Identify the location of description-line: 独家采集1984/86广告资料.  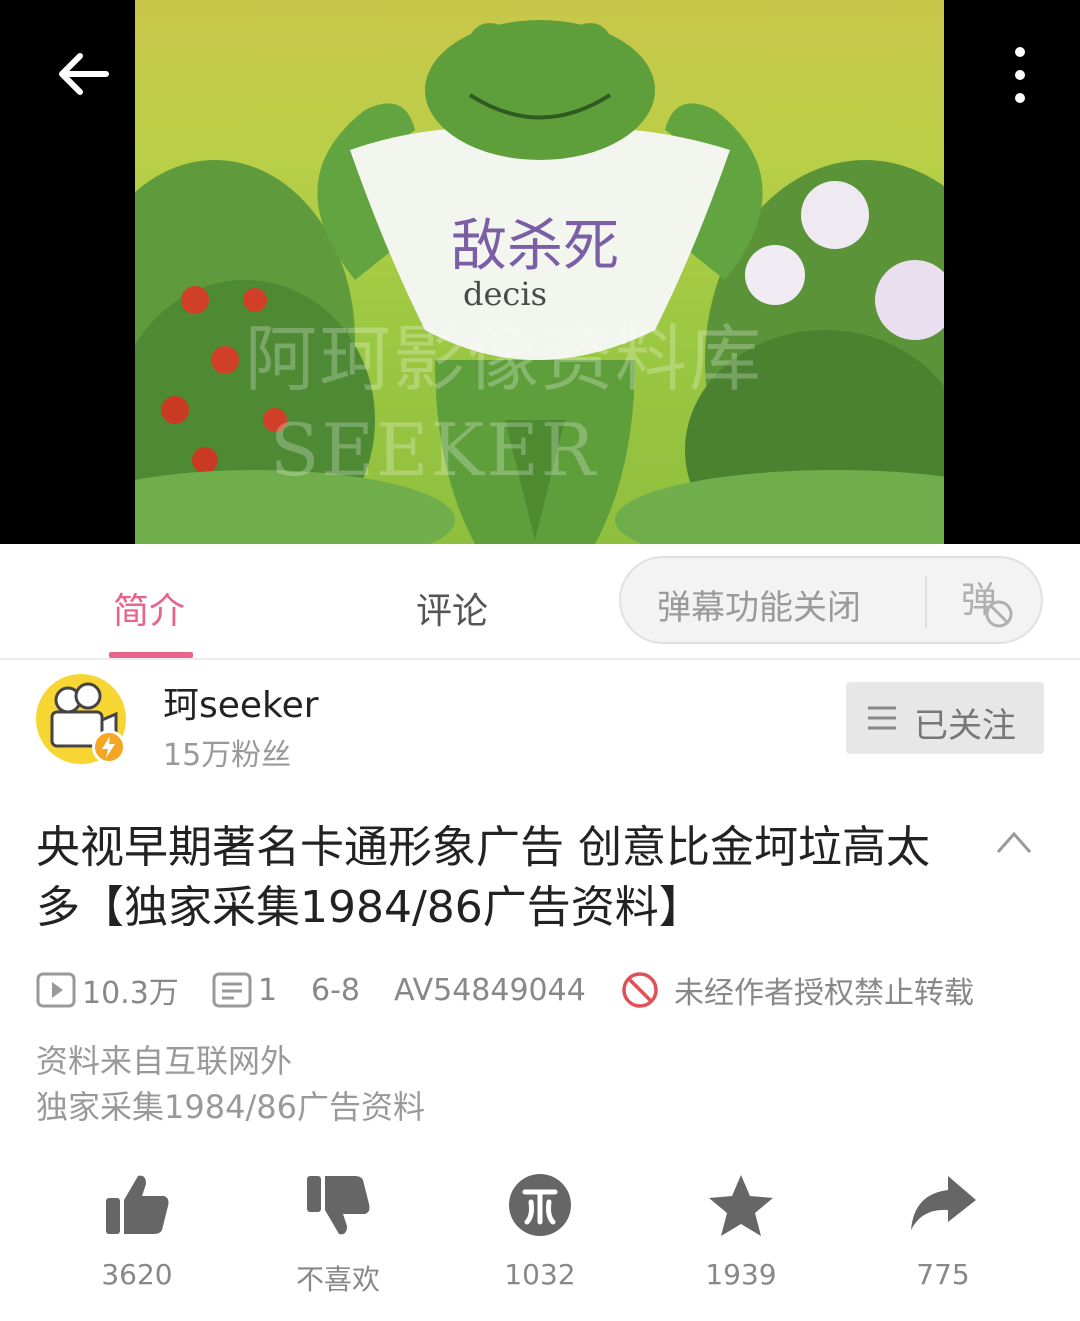
(230, 1107).